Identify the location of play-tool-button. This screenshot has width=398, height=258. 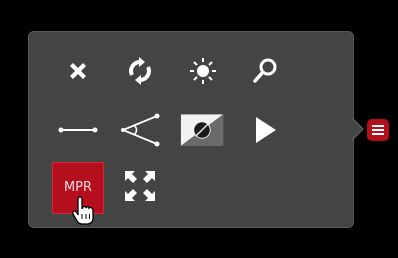
(265, 130).